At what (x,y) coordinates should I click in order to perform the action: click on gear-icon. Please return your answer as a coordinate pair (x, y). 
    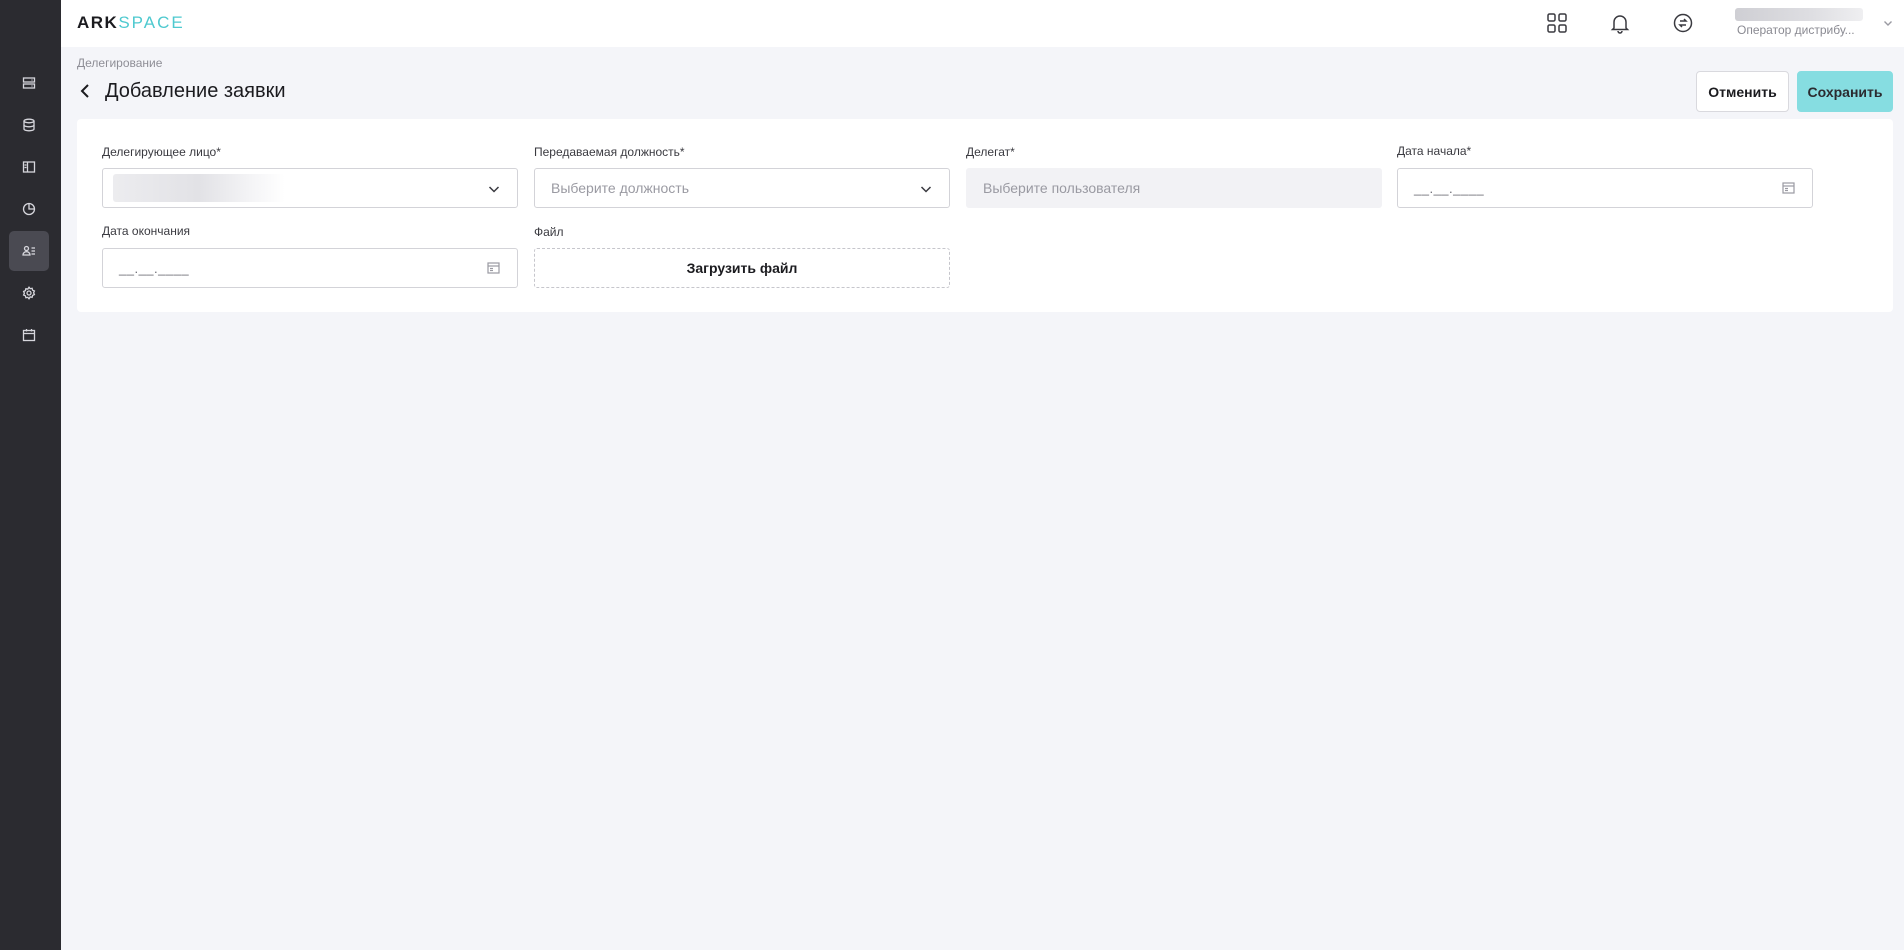
    Looking at the image, I should click on (29, 293).